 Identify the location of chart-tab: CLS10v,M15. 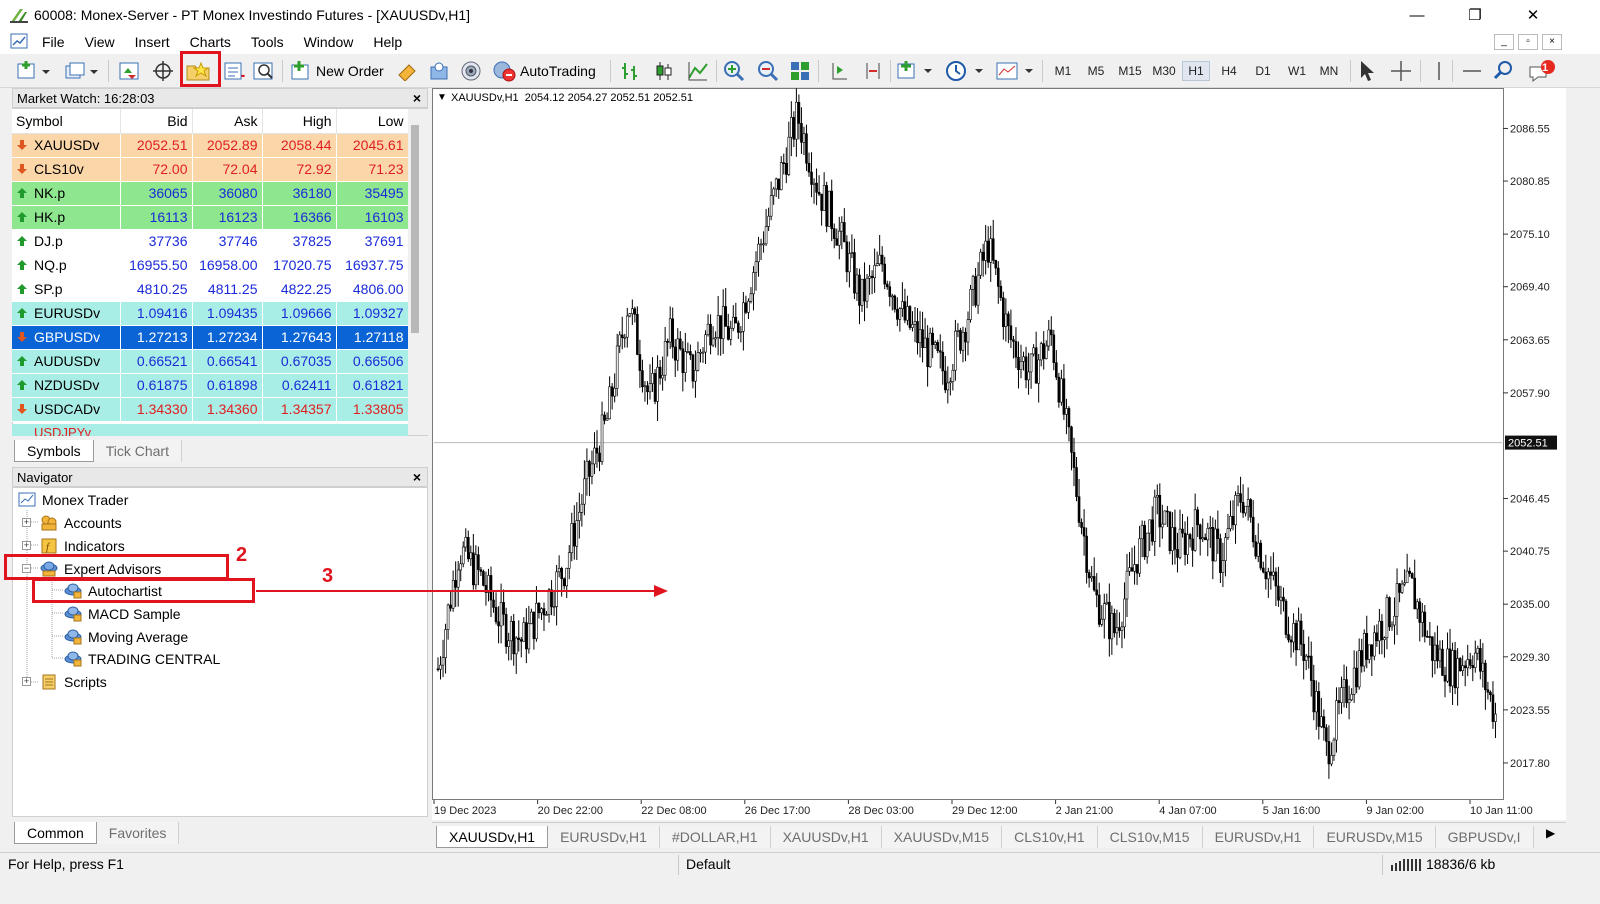
(1150, 837).